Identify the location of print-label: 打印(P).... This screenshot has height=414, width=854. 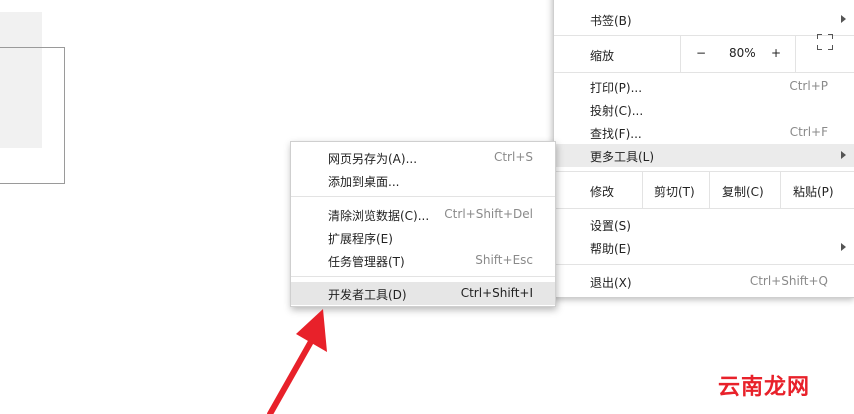
(616, 88).